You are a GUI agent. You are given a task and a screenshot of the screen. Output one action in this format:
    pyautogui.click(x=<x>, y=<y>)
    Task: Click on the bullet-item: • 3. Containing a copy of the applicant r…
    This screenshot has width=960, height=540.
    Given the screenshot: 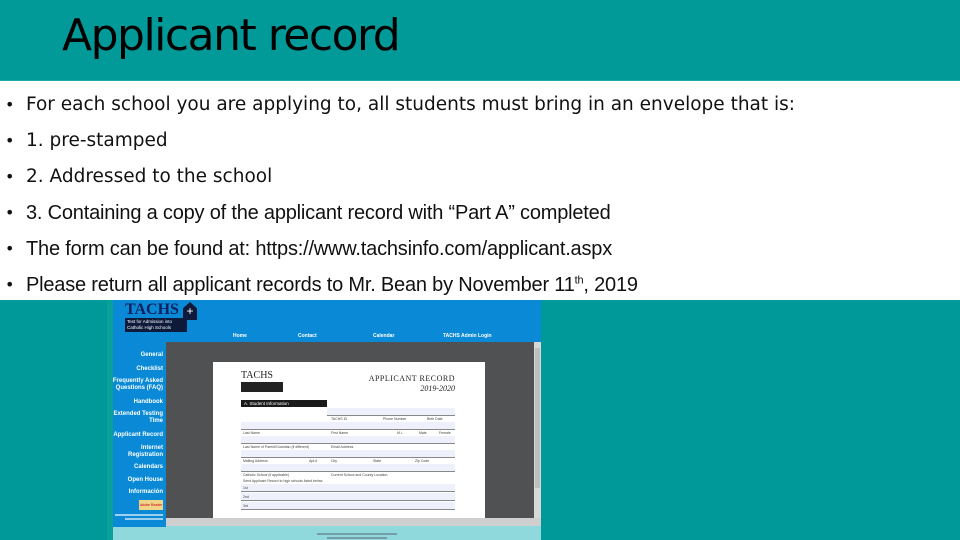 What is the action you would take?
    pyautogui.click(x=480, y=213)
    